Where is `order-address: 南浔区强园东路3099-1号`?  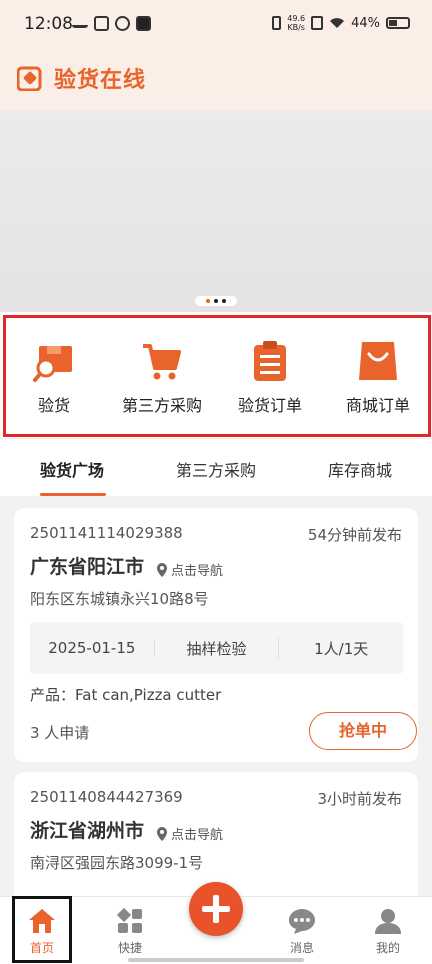
order-address: 南浔区强园东路3099-1号 is located at coordinates (117, 863).